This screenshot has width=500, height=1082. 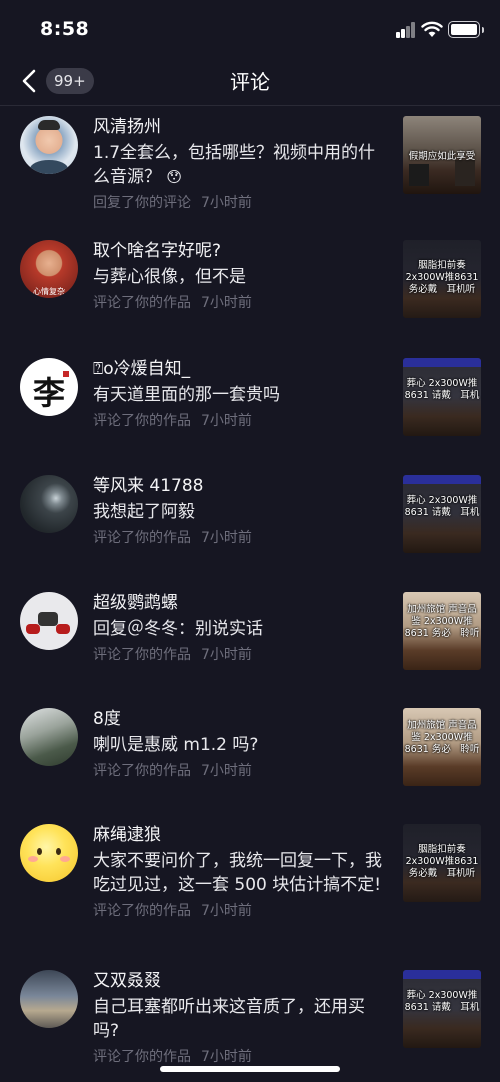 What do you see at coordinates (176, 745) in the screenshot?
I see `comment-text: 喇叭是惠威 m1.2 吗?` at bounding box center [176, 745].